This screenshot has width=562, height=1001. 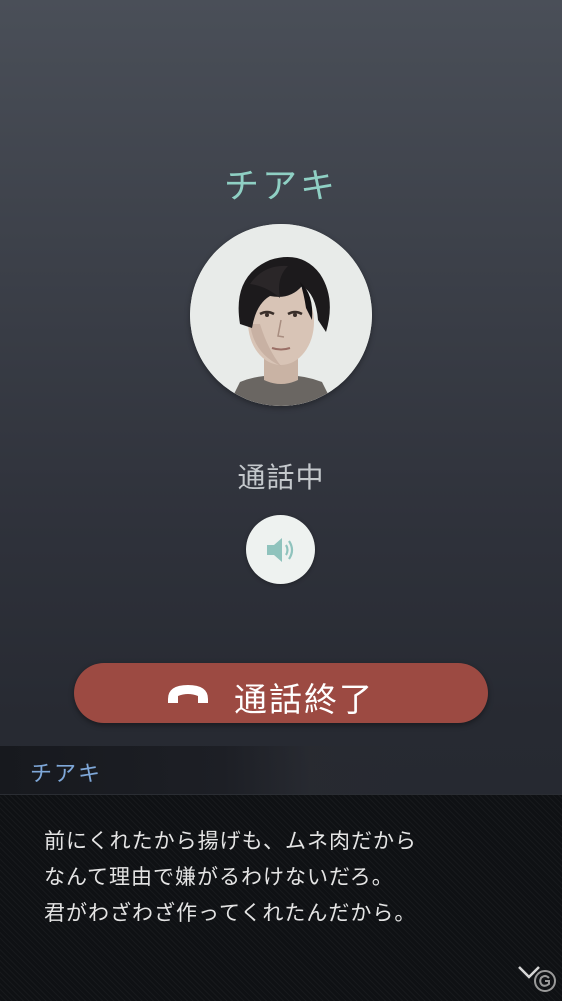 I want to click on dialogue-line: 君がわざわざ作ってくれたんだから。, so click(x=230, y=913).